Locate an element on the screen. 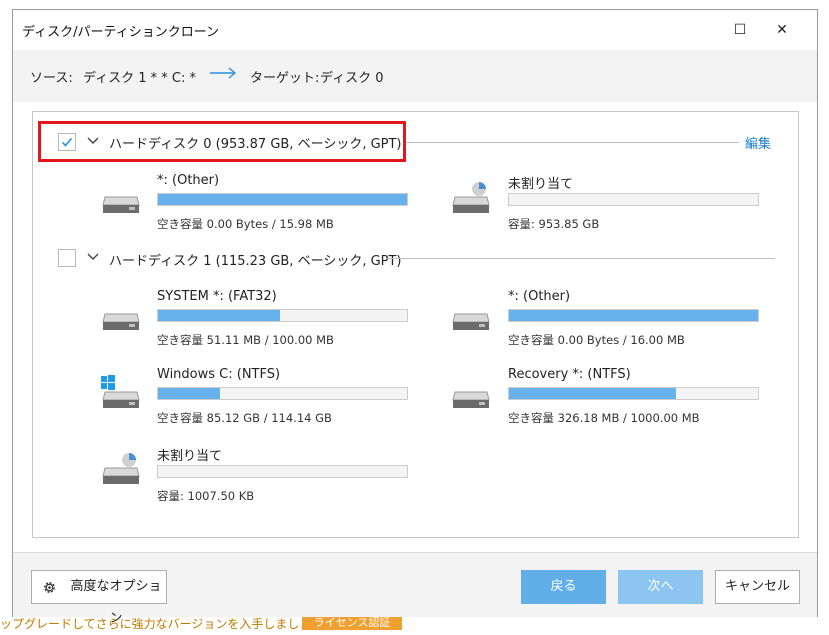 This screenshot has width=829, height=635. disk1-title: ハードディスク 1 (115.23 GB, ベーシック, GPT) is located at coordinates (255, 261).